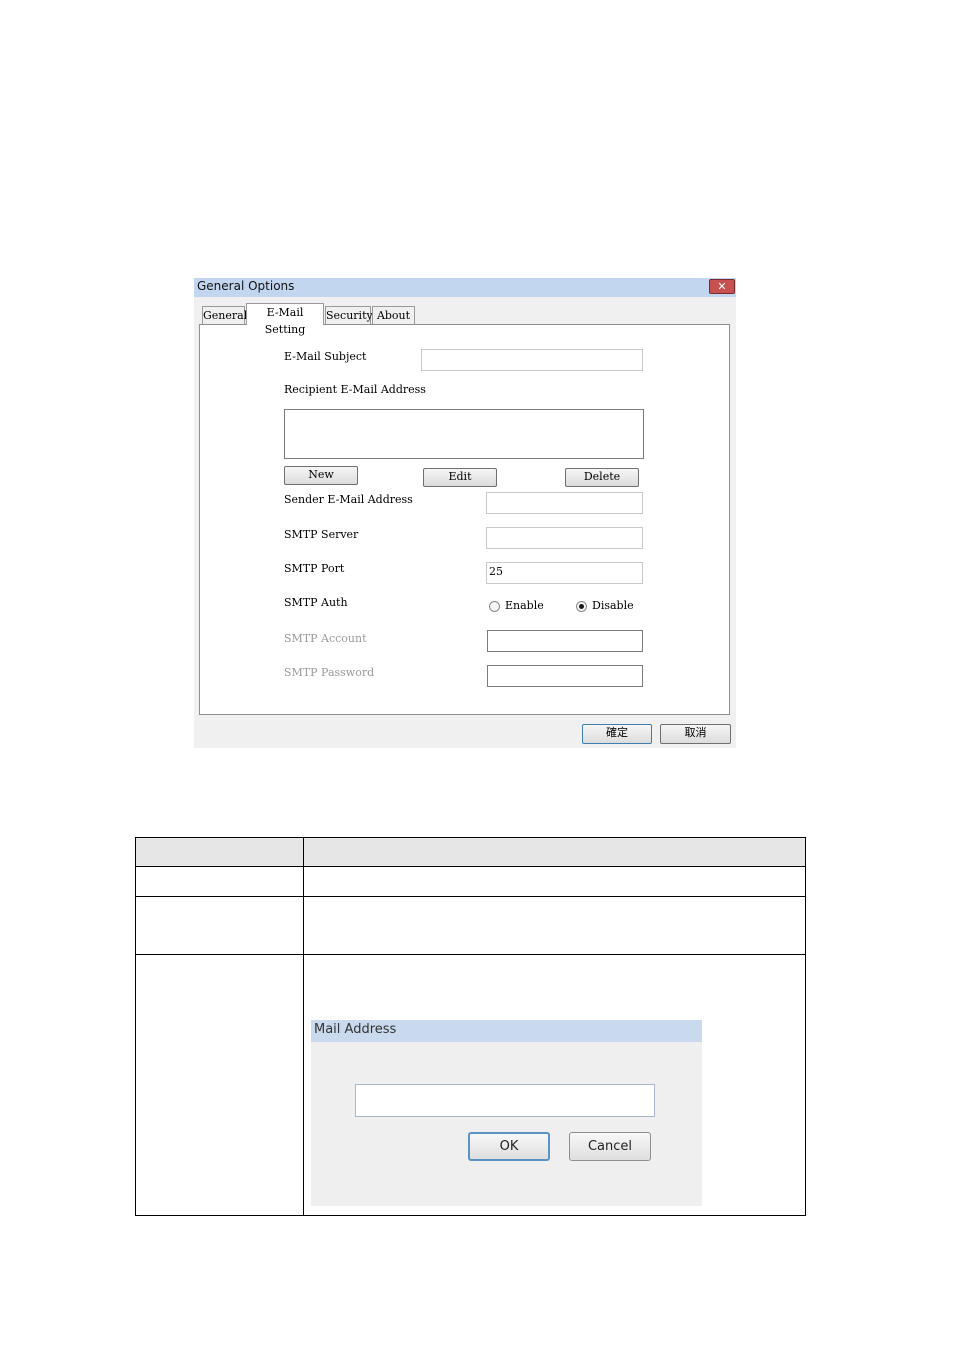  I want to click on smtp-port-label: SMTP Port, so click(314, 568).